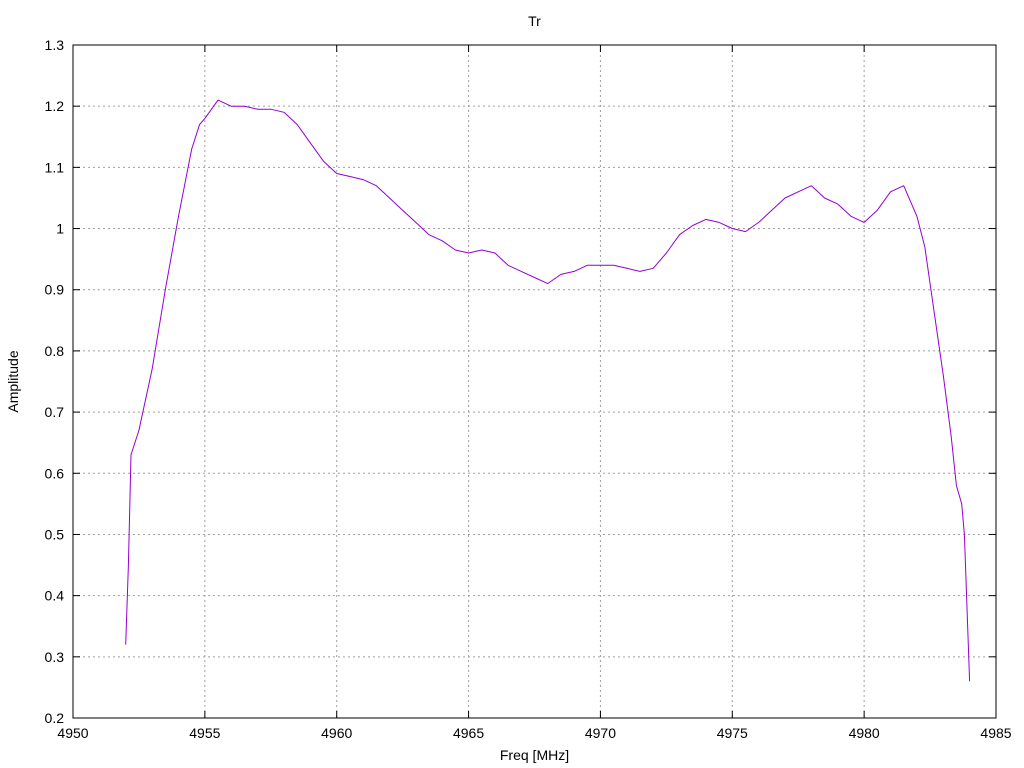  I want to click on y-tick-label: 0.9, so click(55, 290).